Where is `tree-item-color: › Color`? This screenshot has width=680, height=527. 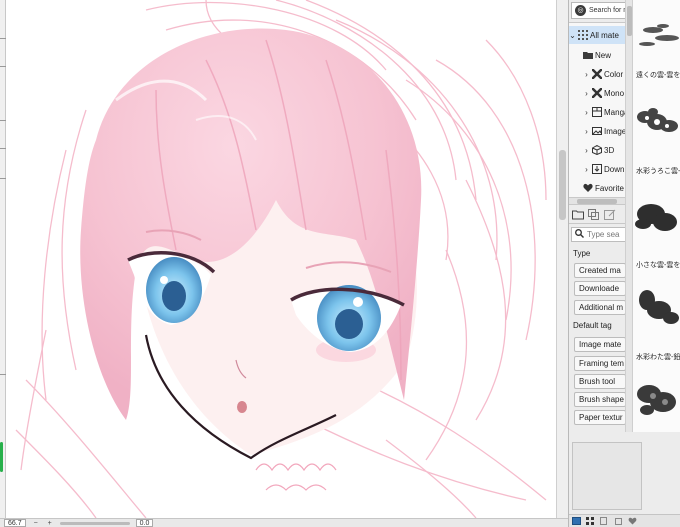 tree-item-color: › Color is located at coordinates (603, 74).